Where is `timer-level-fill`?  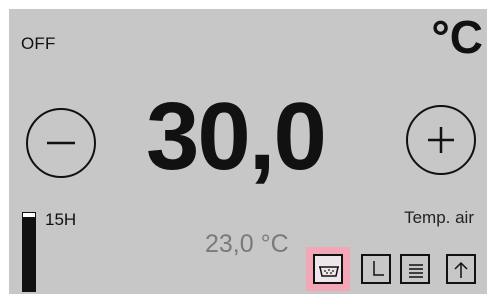 timer-level-fill is located at coordinates (29, 253).